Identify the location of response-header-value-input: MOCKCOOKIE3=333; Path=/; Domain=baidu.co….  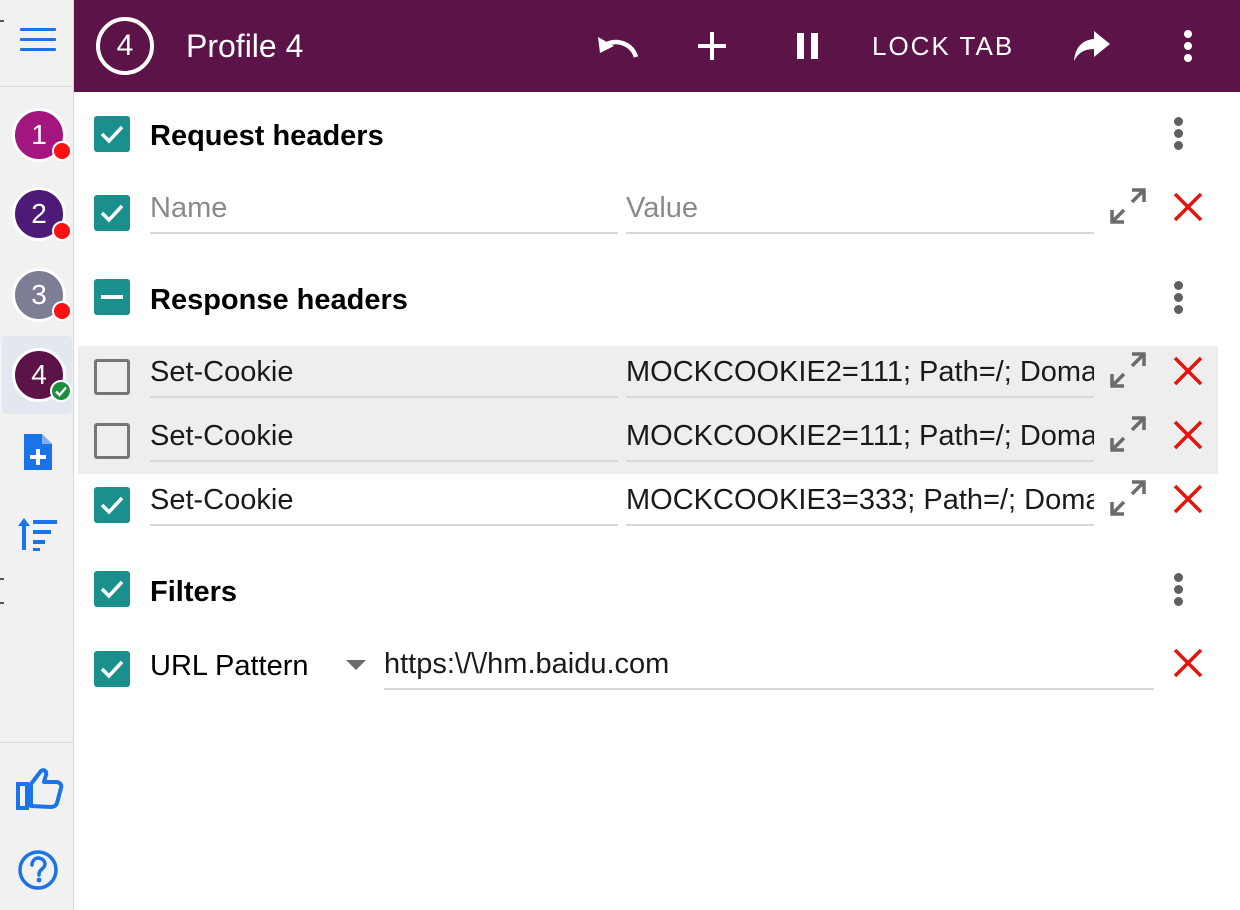
(860, 501).